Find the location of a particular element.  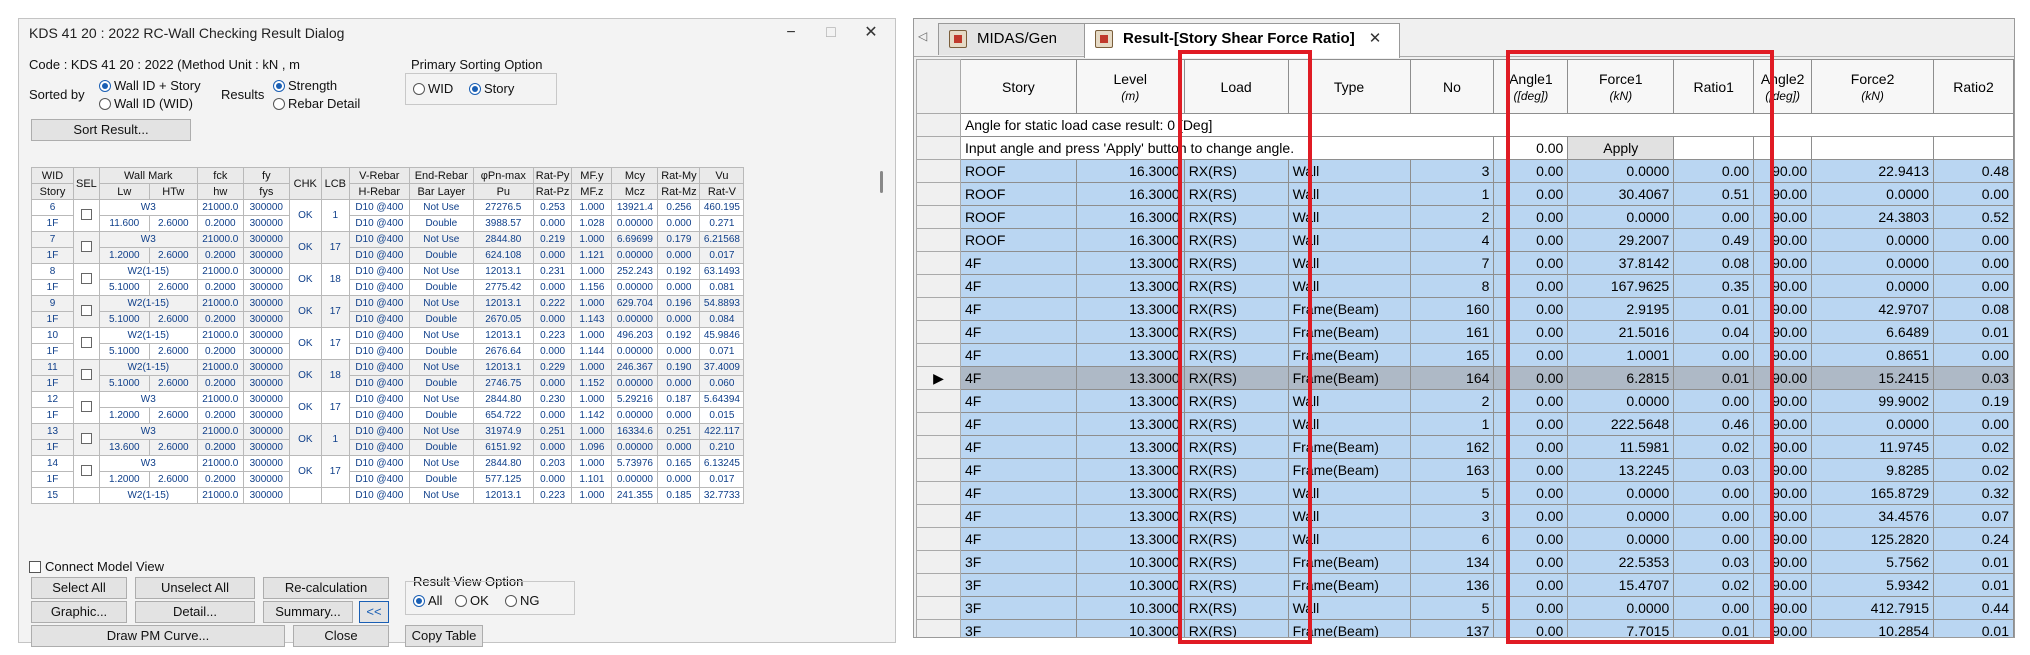

column-header: No is located at coordinates (1452, 86).